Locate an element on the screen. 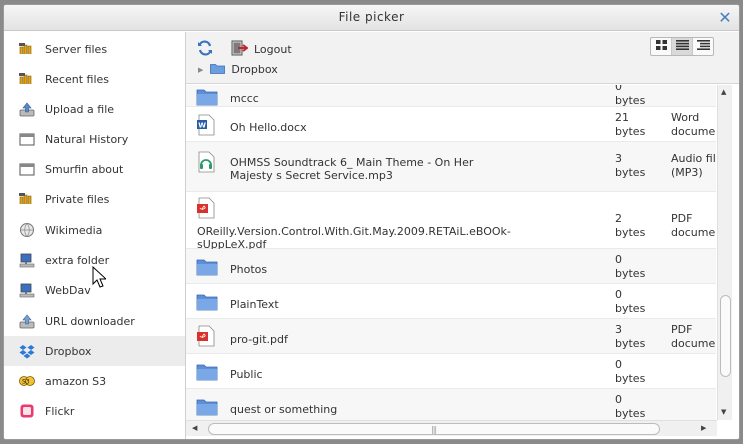 Image resolution: width=743 pixels, height=444 pixels. s3-icon: S3 is located at coordinates (27, 381).